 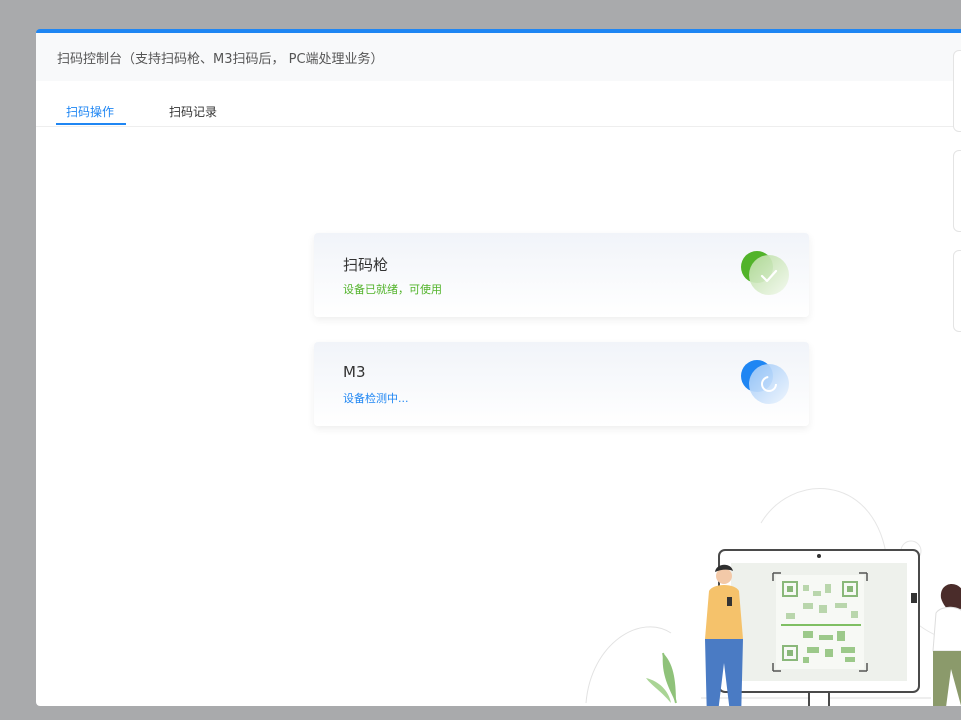 What do you see at coordinates (90, 111) in the screenshot?
I see `tab-scan-operation: 扫码操作` at bounding box center [90, 111].